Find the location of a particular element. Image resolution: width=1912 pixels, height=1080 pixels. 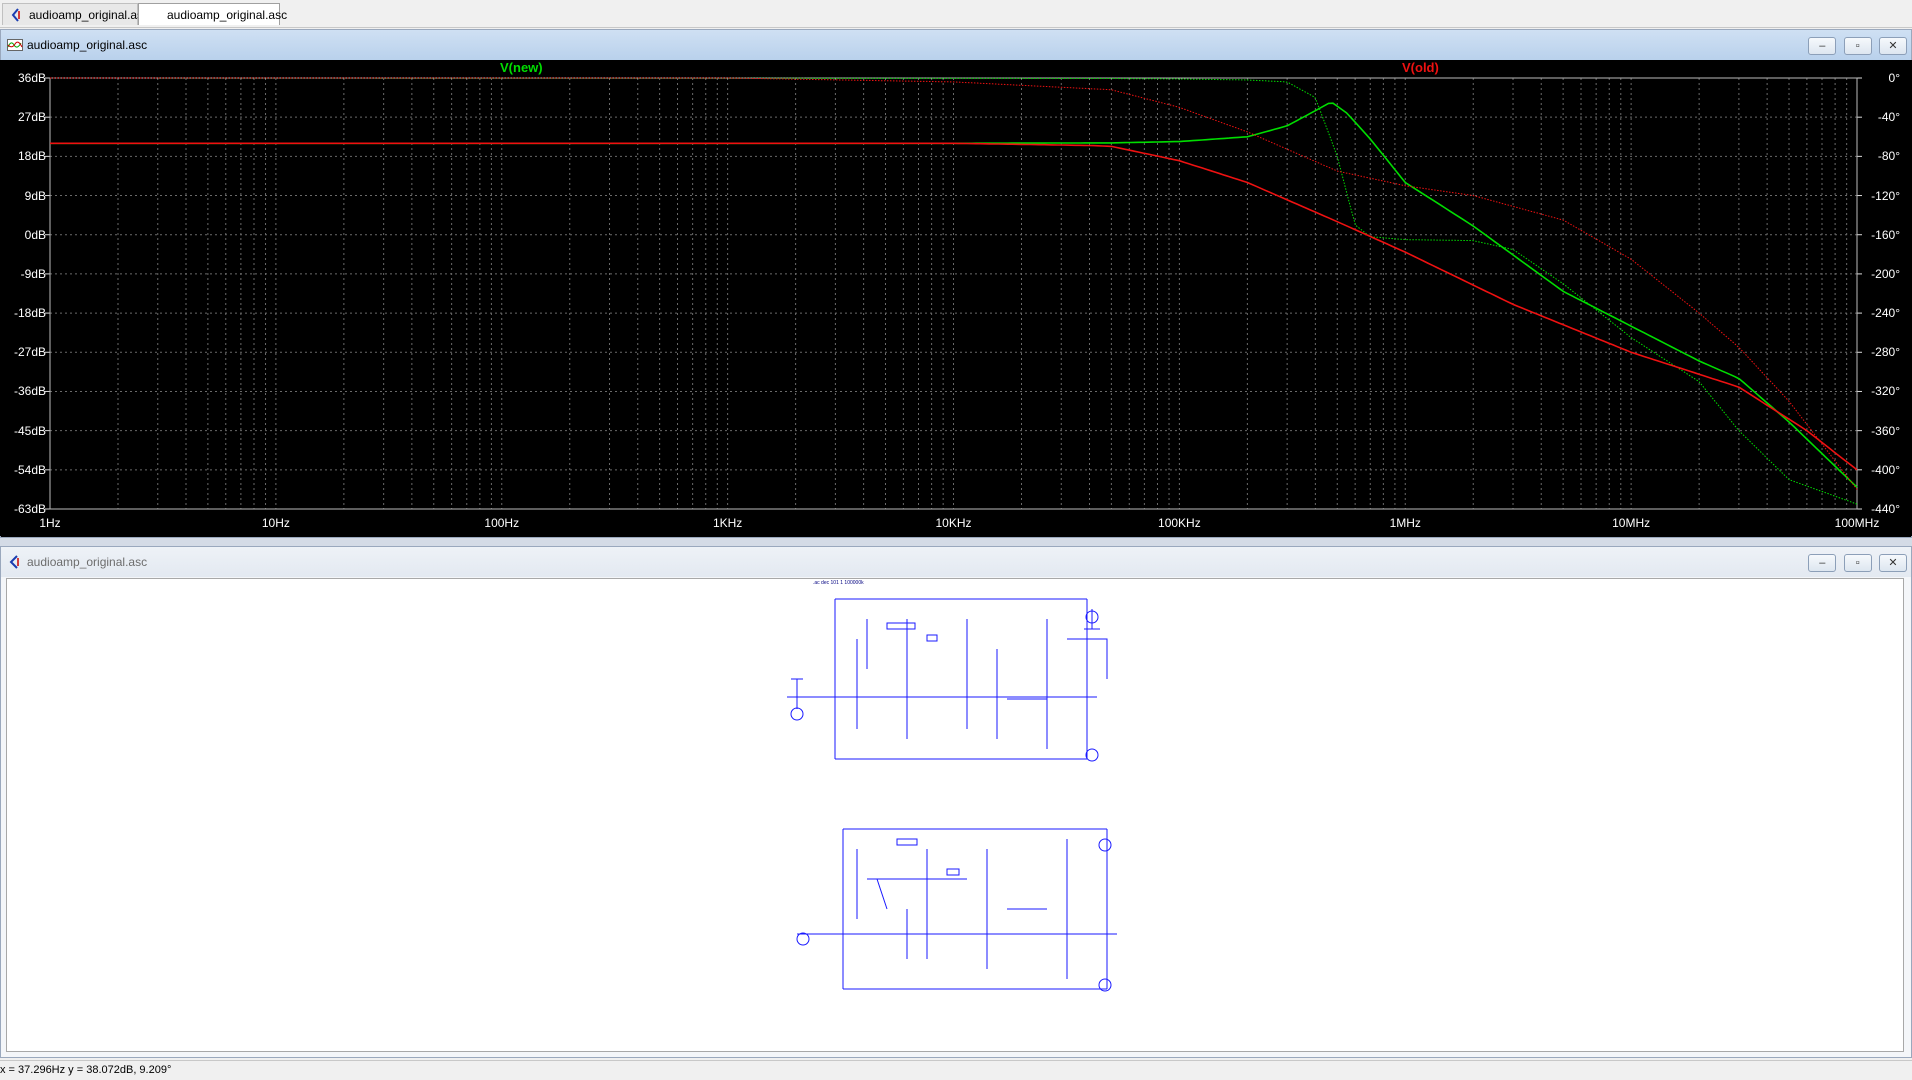

y-axis-left-tick-label: -54dB is located at coordinates (29, 469).